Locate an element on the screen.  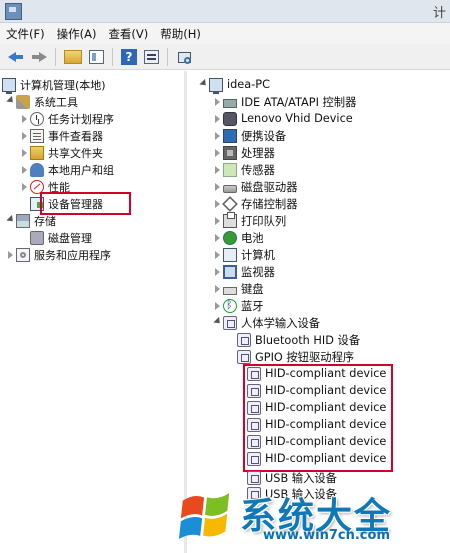
tree-item-disk-management: 磁盘管理 is located at coordinates (61, 237).